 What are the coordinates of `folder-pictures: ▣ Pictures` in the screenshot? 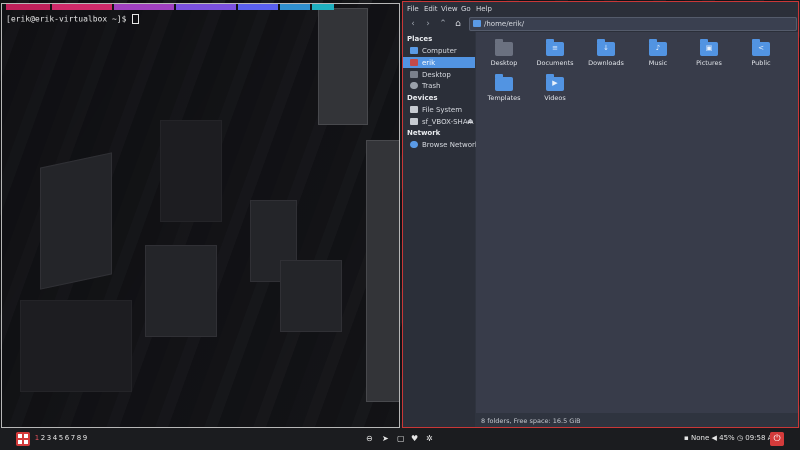 It's located at (709, 54).